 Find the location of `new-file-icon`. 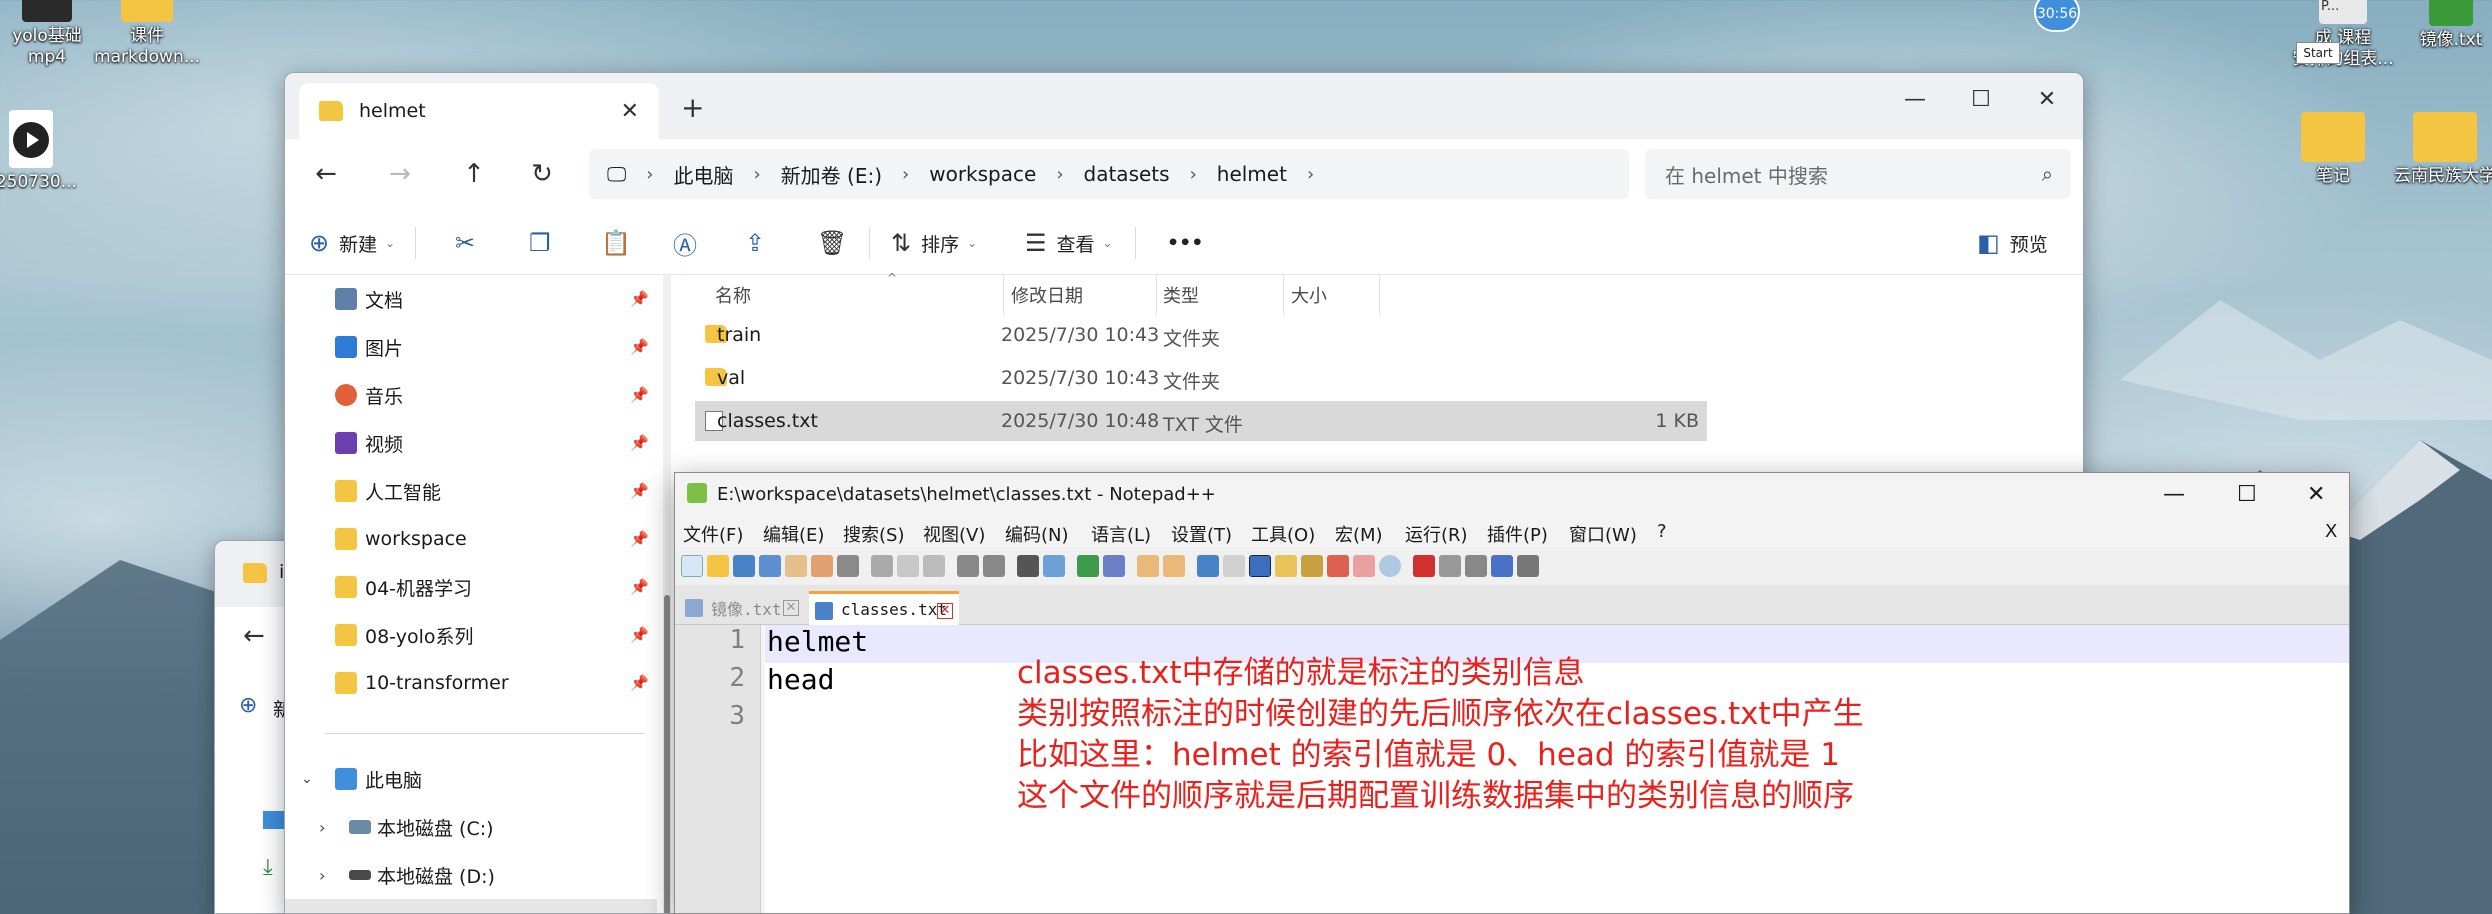

new-file-icon is located at coordinates (692, 566).